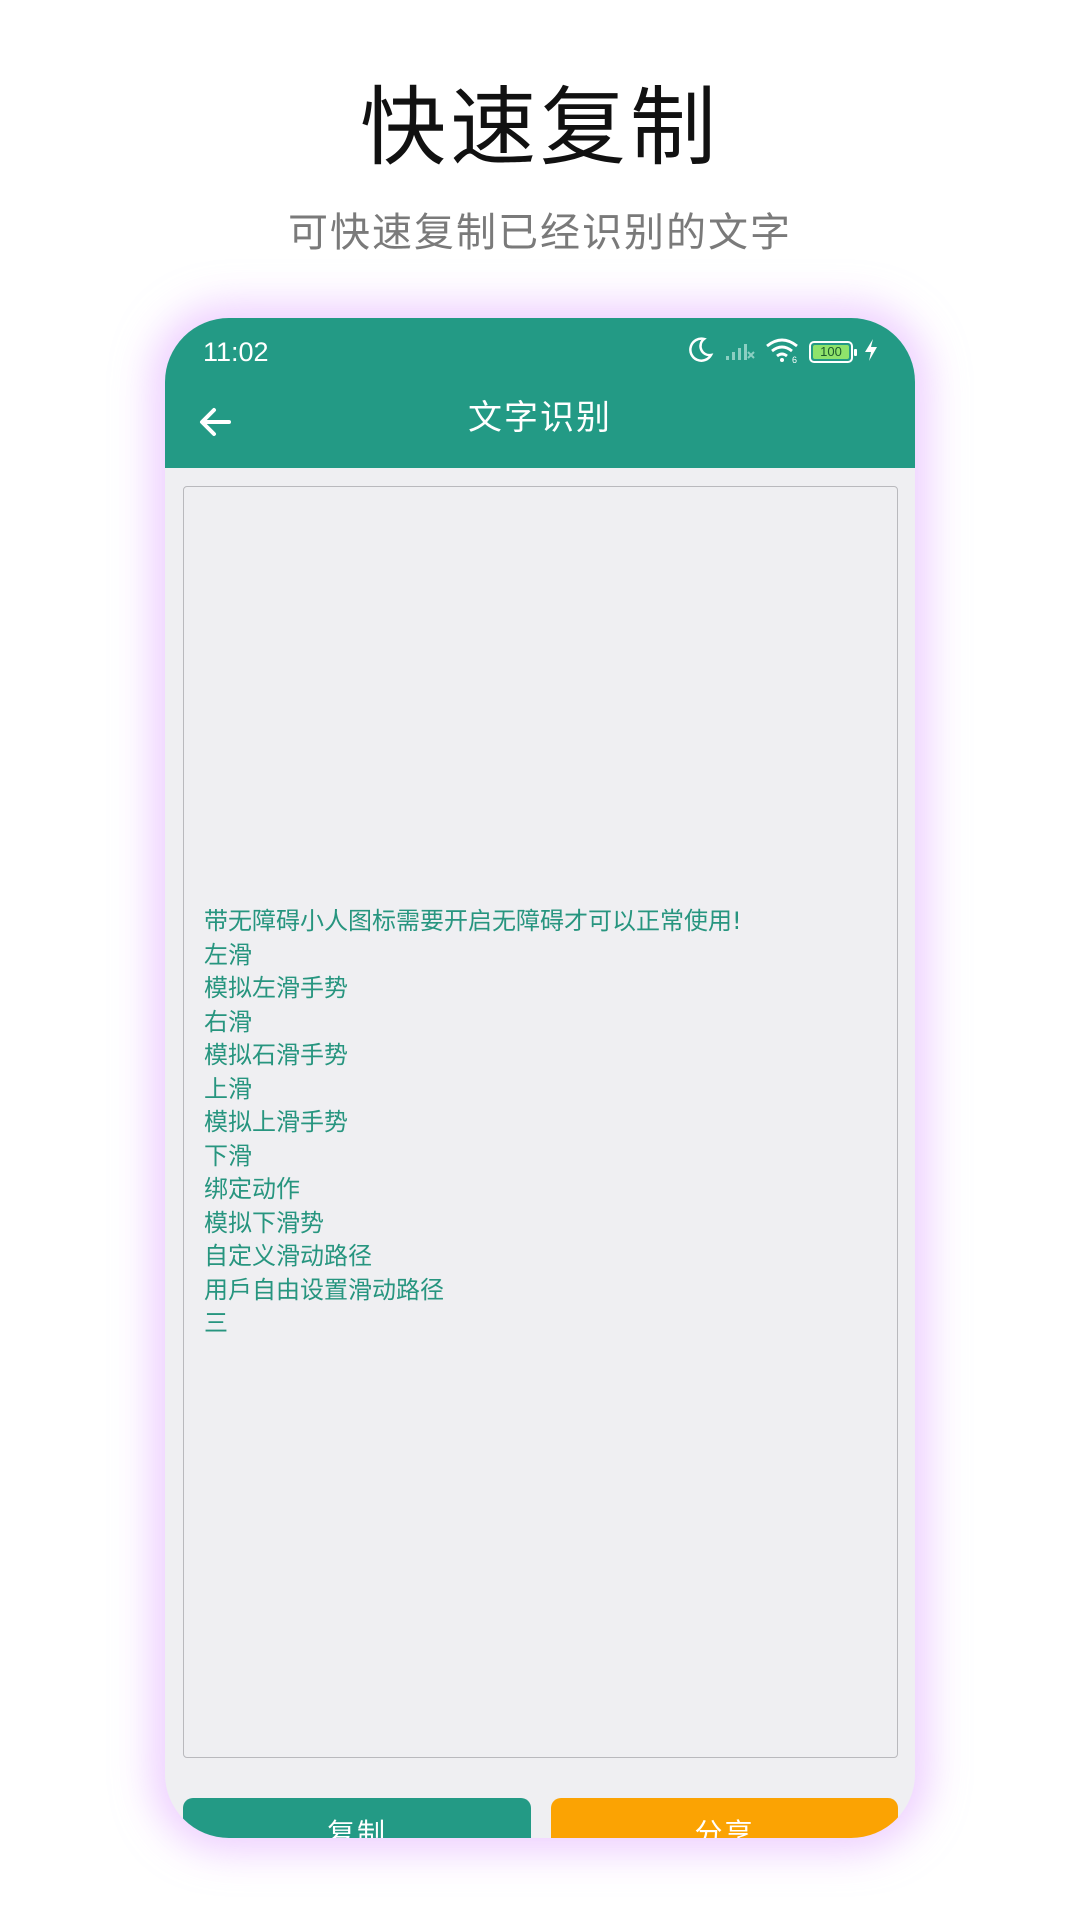 This screenshot has height=1920, width=1080. I want to click on svg-text: 6, so click(794, 359).